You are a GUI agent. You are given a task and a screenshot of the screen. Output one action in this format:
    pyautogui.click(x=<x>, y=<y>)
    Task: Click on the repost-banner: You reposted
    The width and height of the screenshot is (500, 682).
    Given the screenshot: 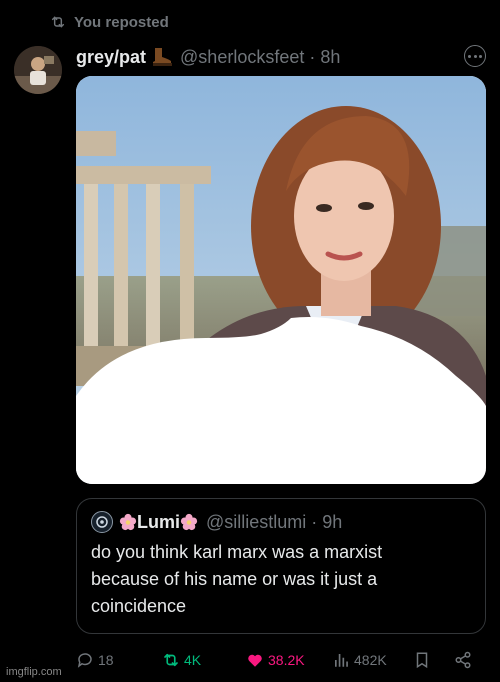 What is the action you would take?
    pyautogui.click(x=109, y=22)
    